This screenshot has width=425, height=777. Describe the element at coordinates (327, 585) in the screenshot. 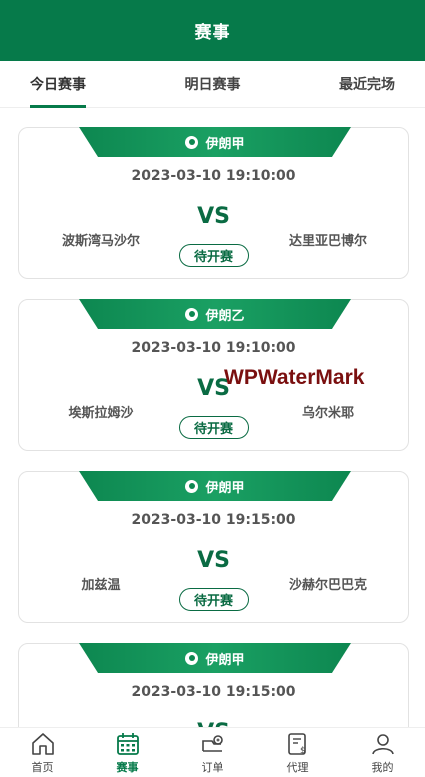

I see `away-team: 沙赫尔巴巴克` at that location.